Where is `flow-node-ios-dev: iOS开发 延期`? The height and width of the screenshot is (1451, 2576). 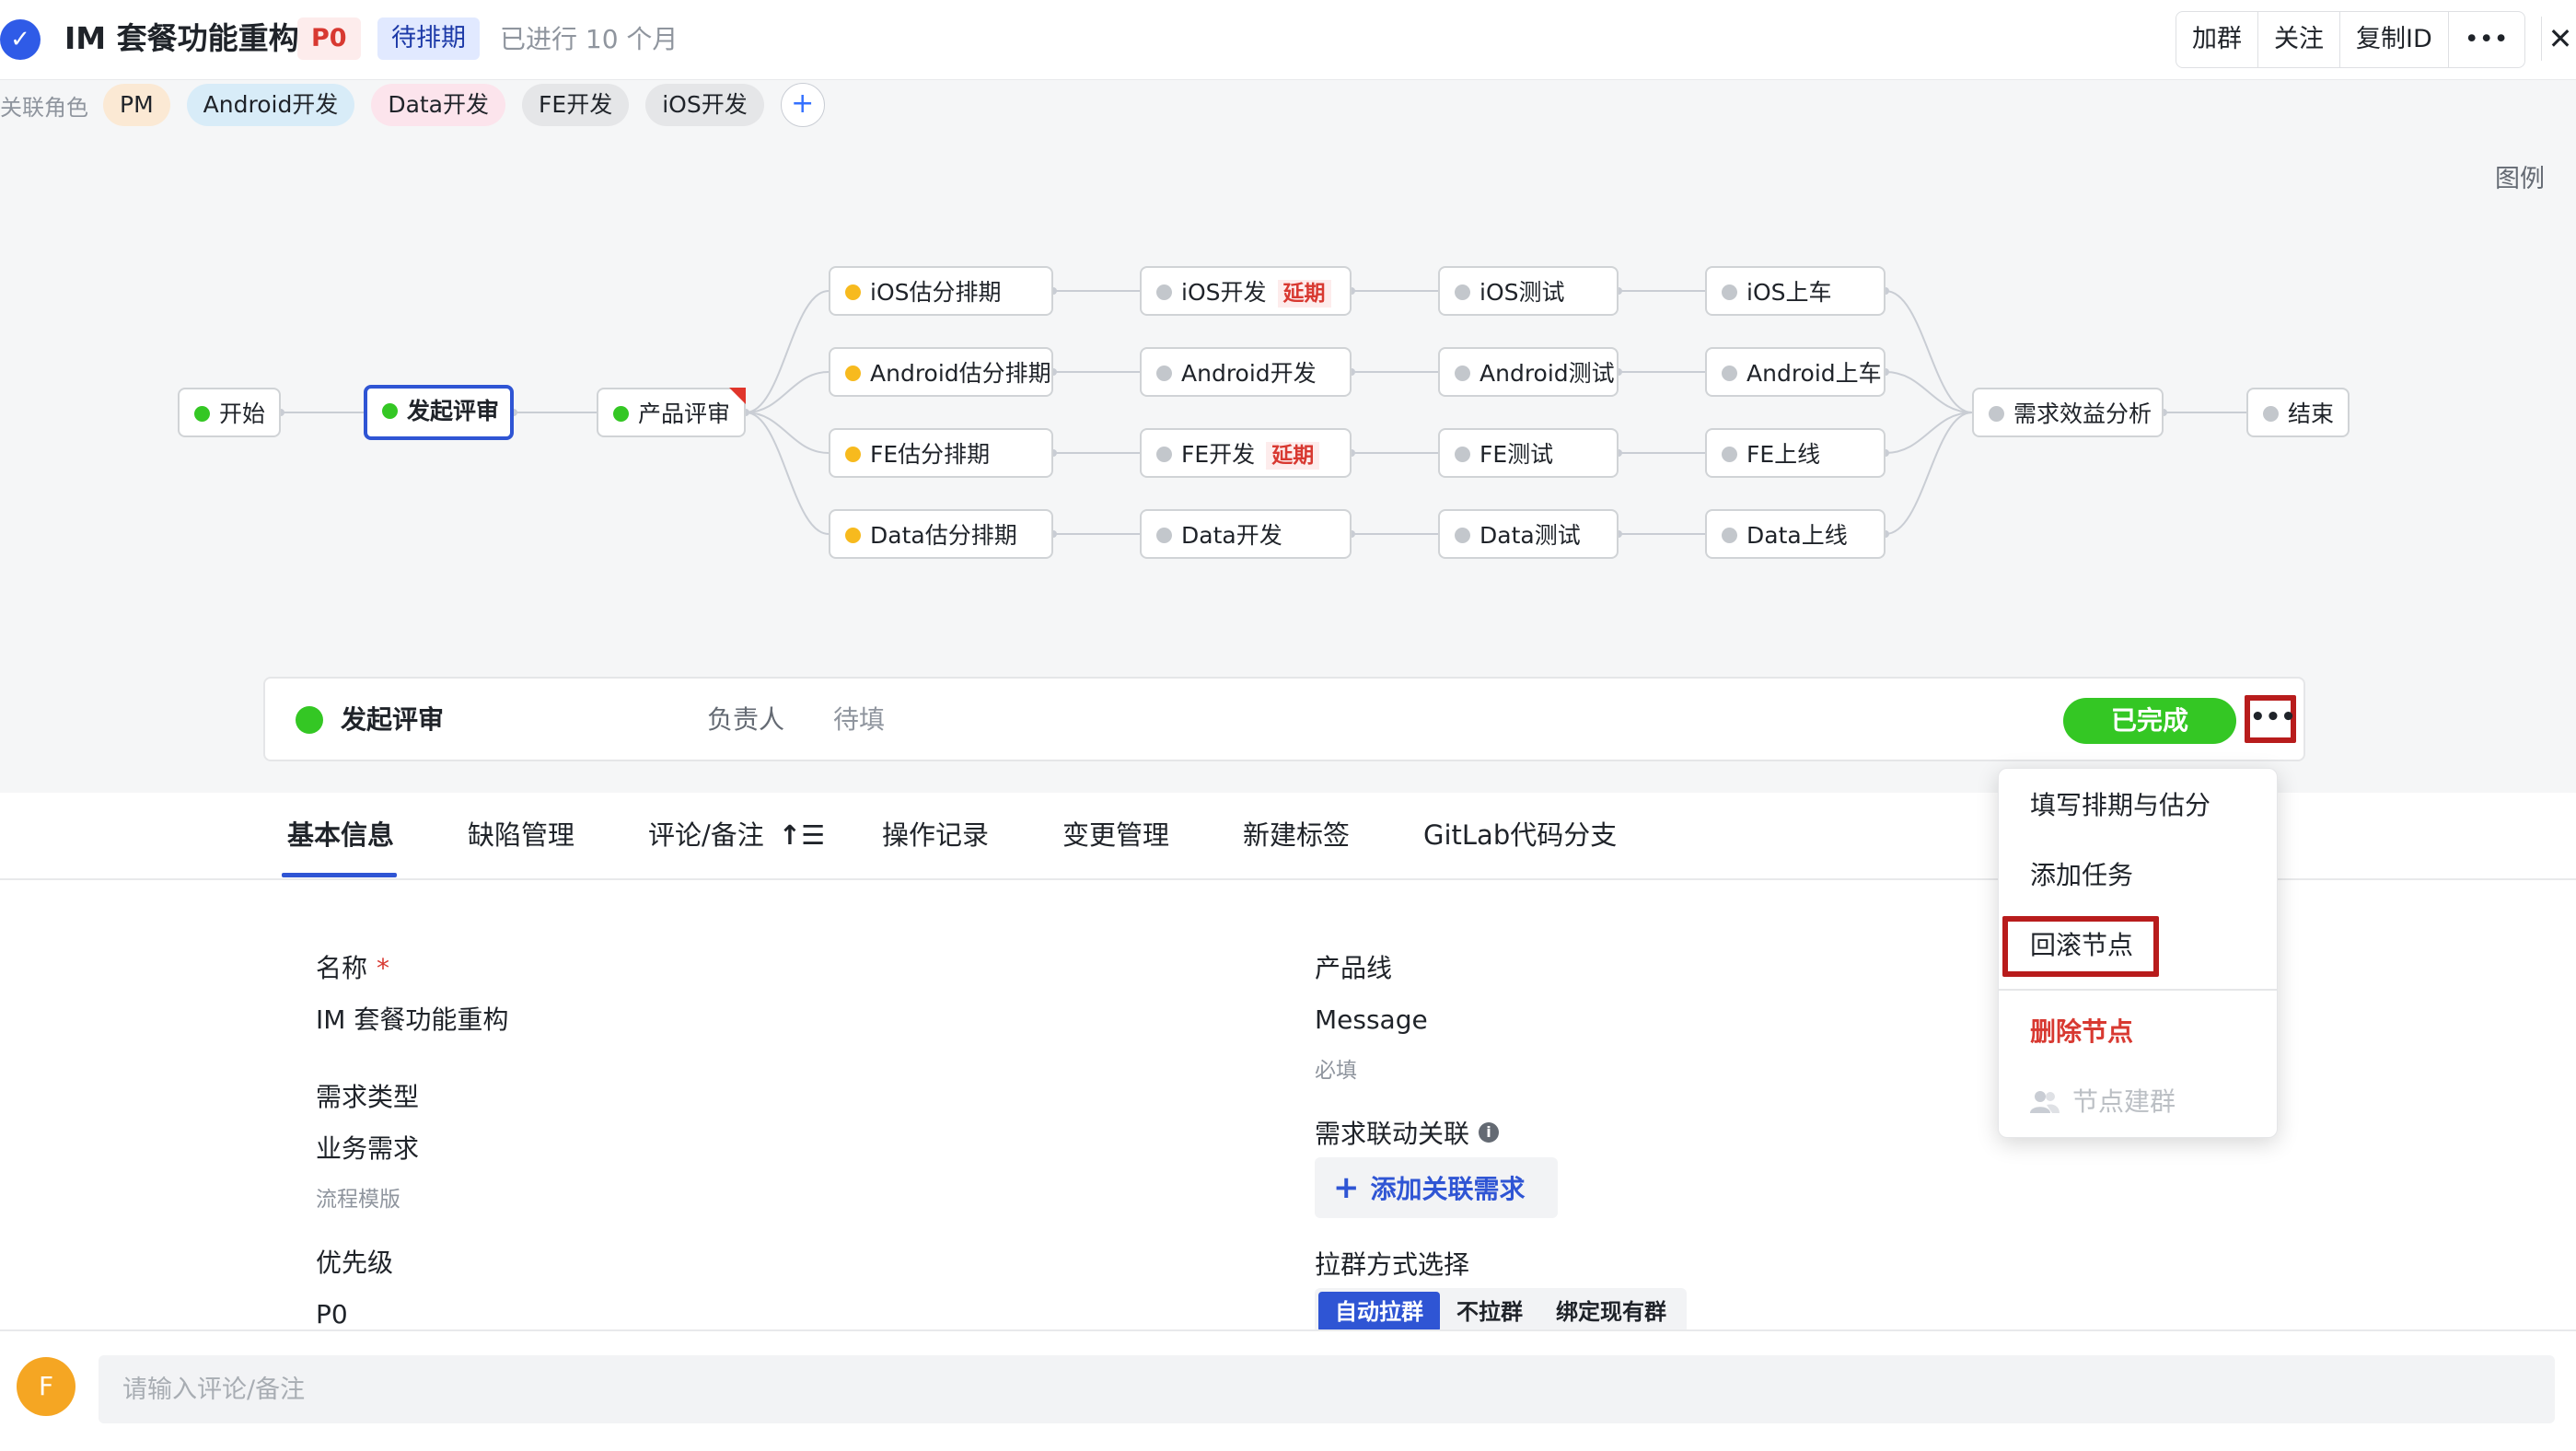
flow-node-ios-dev: iOS开发 延期 is located at coordinates (1246, 291).